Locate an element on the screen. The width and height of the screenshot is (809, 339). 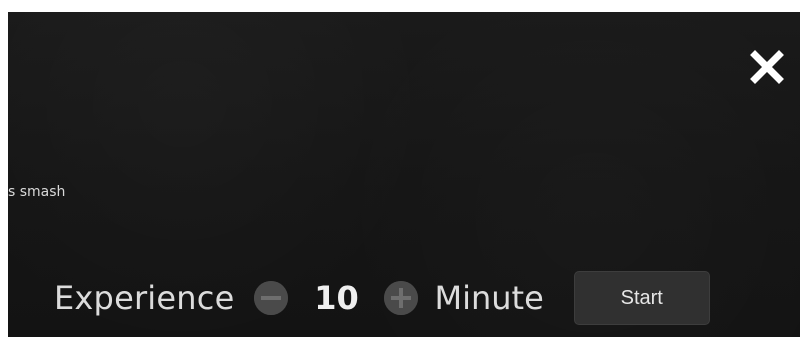
close-icon is located at coordinates (767, 67).